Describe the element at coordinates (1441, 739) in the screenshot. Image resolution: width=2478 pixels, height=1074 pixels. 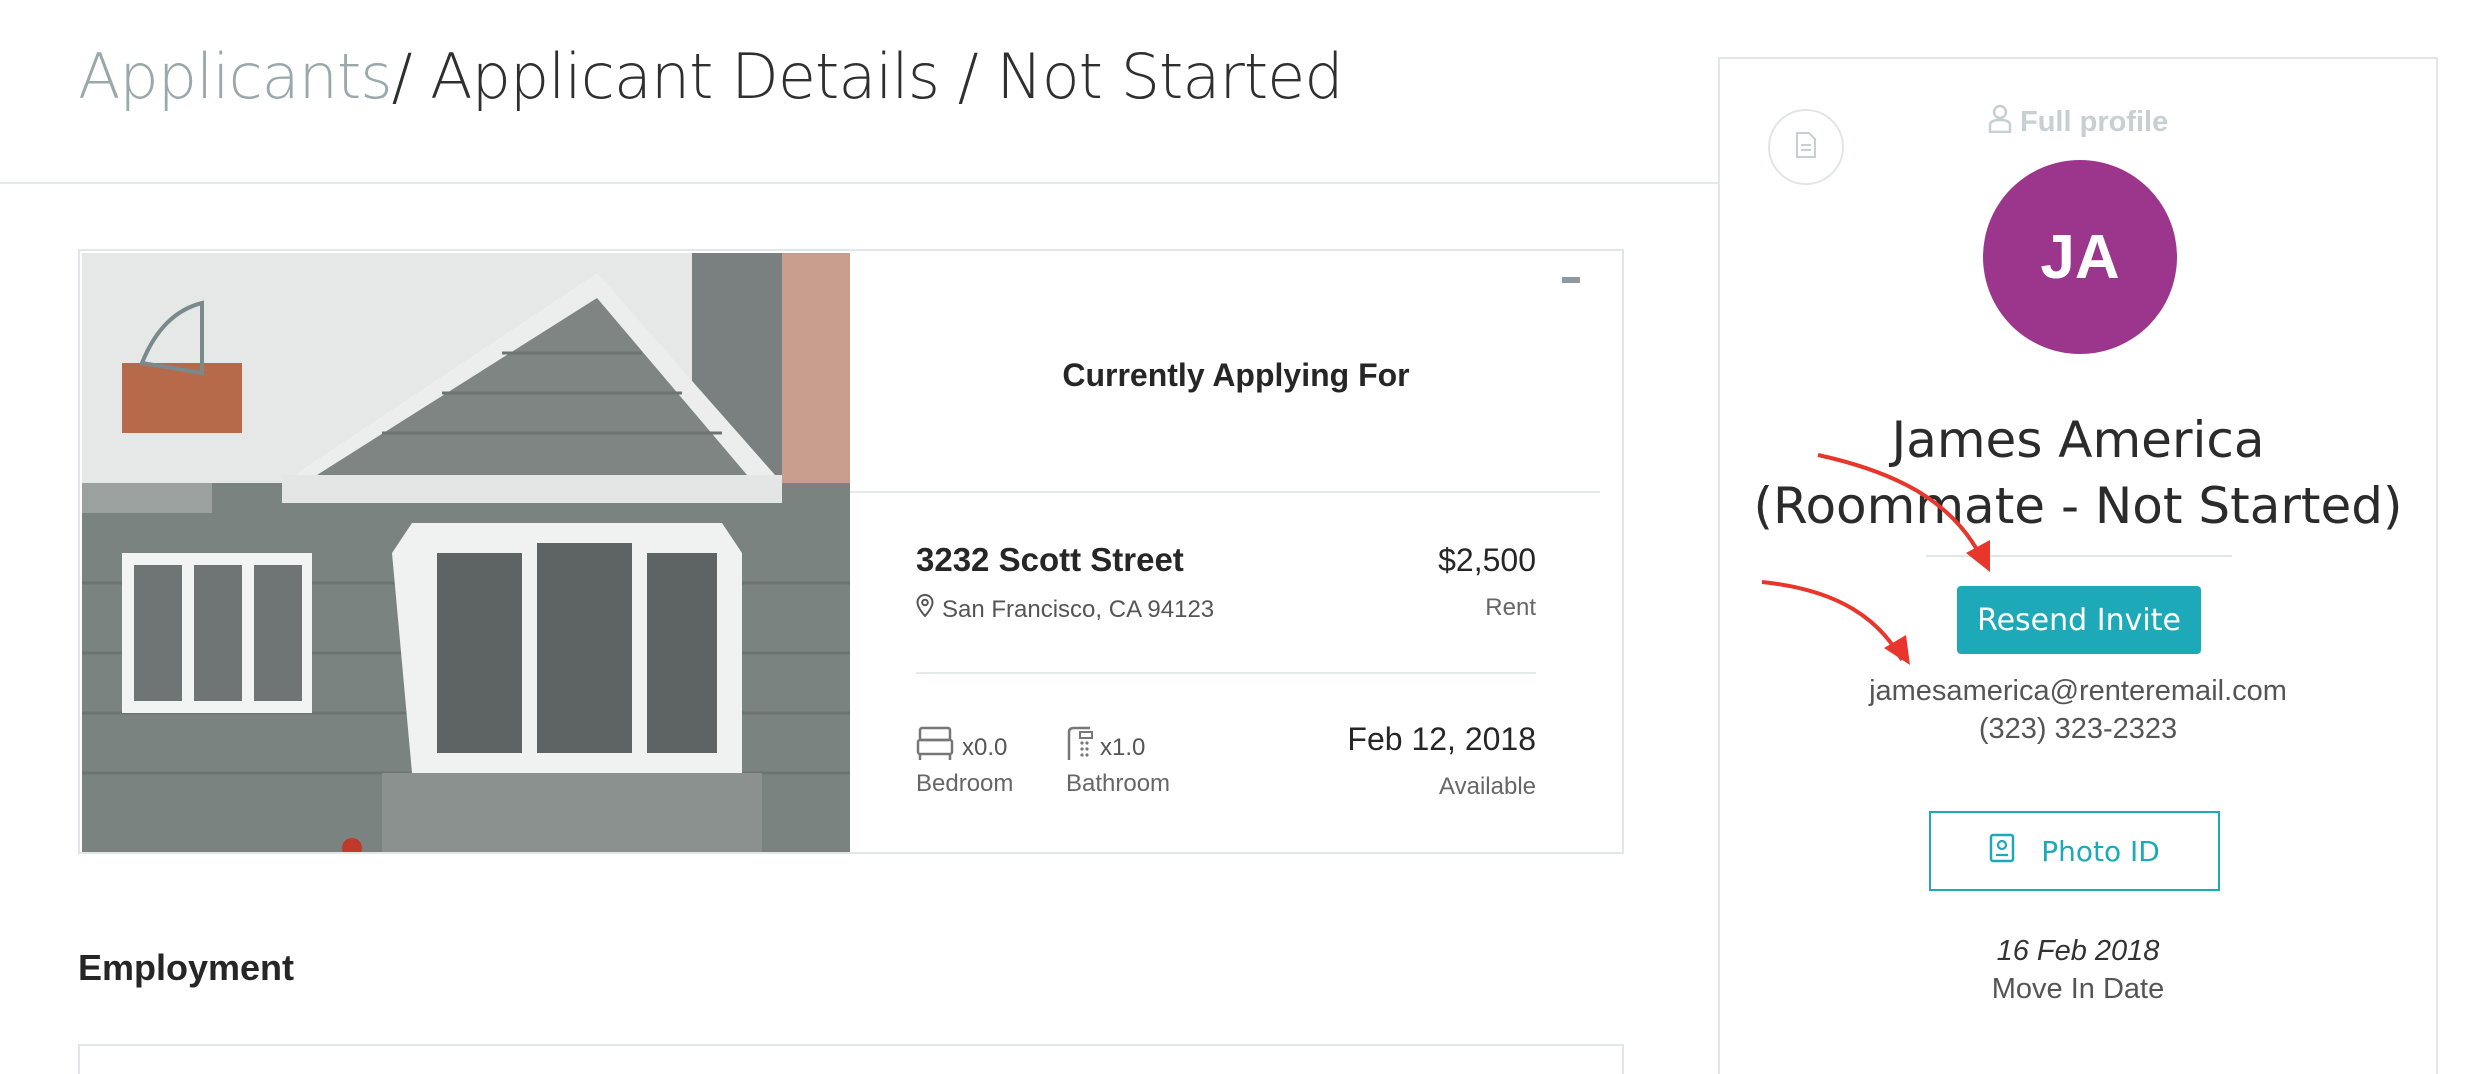
I see `available-date: Feb 12, 2018` at that location.